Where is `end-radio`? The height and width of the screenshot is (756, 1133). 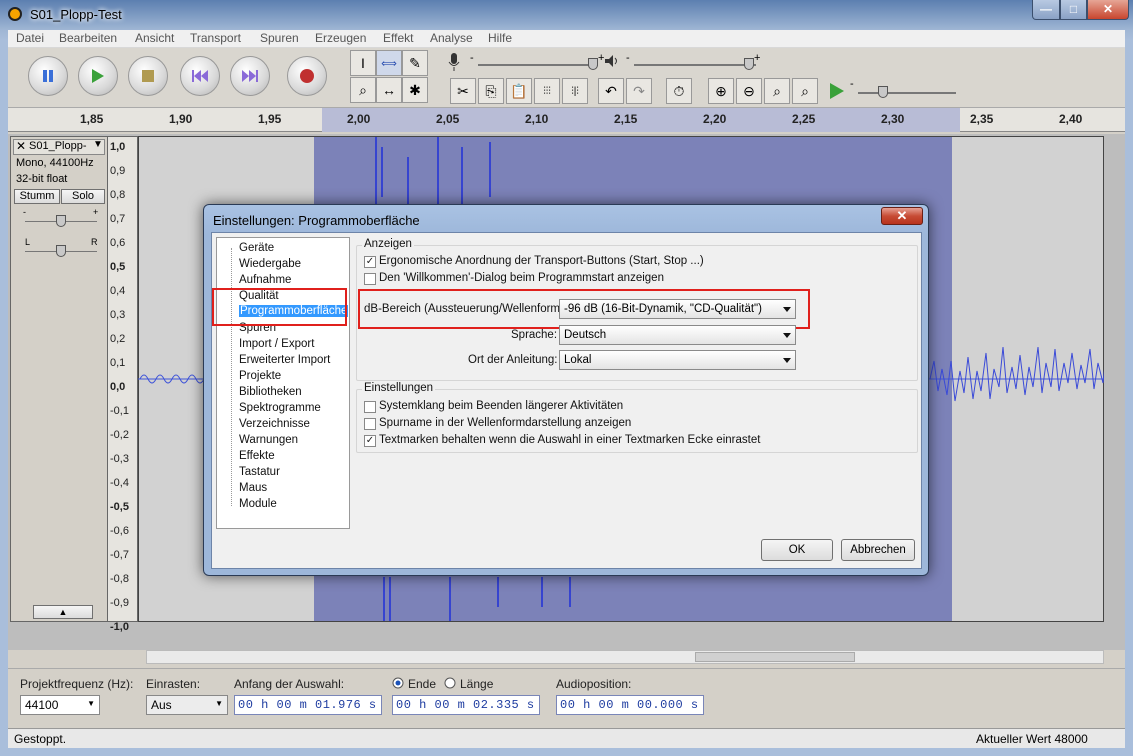
end-radio is located at coordinates (398, 683).